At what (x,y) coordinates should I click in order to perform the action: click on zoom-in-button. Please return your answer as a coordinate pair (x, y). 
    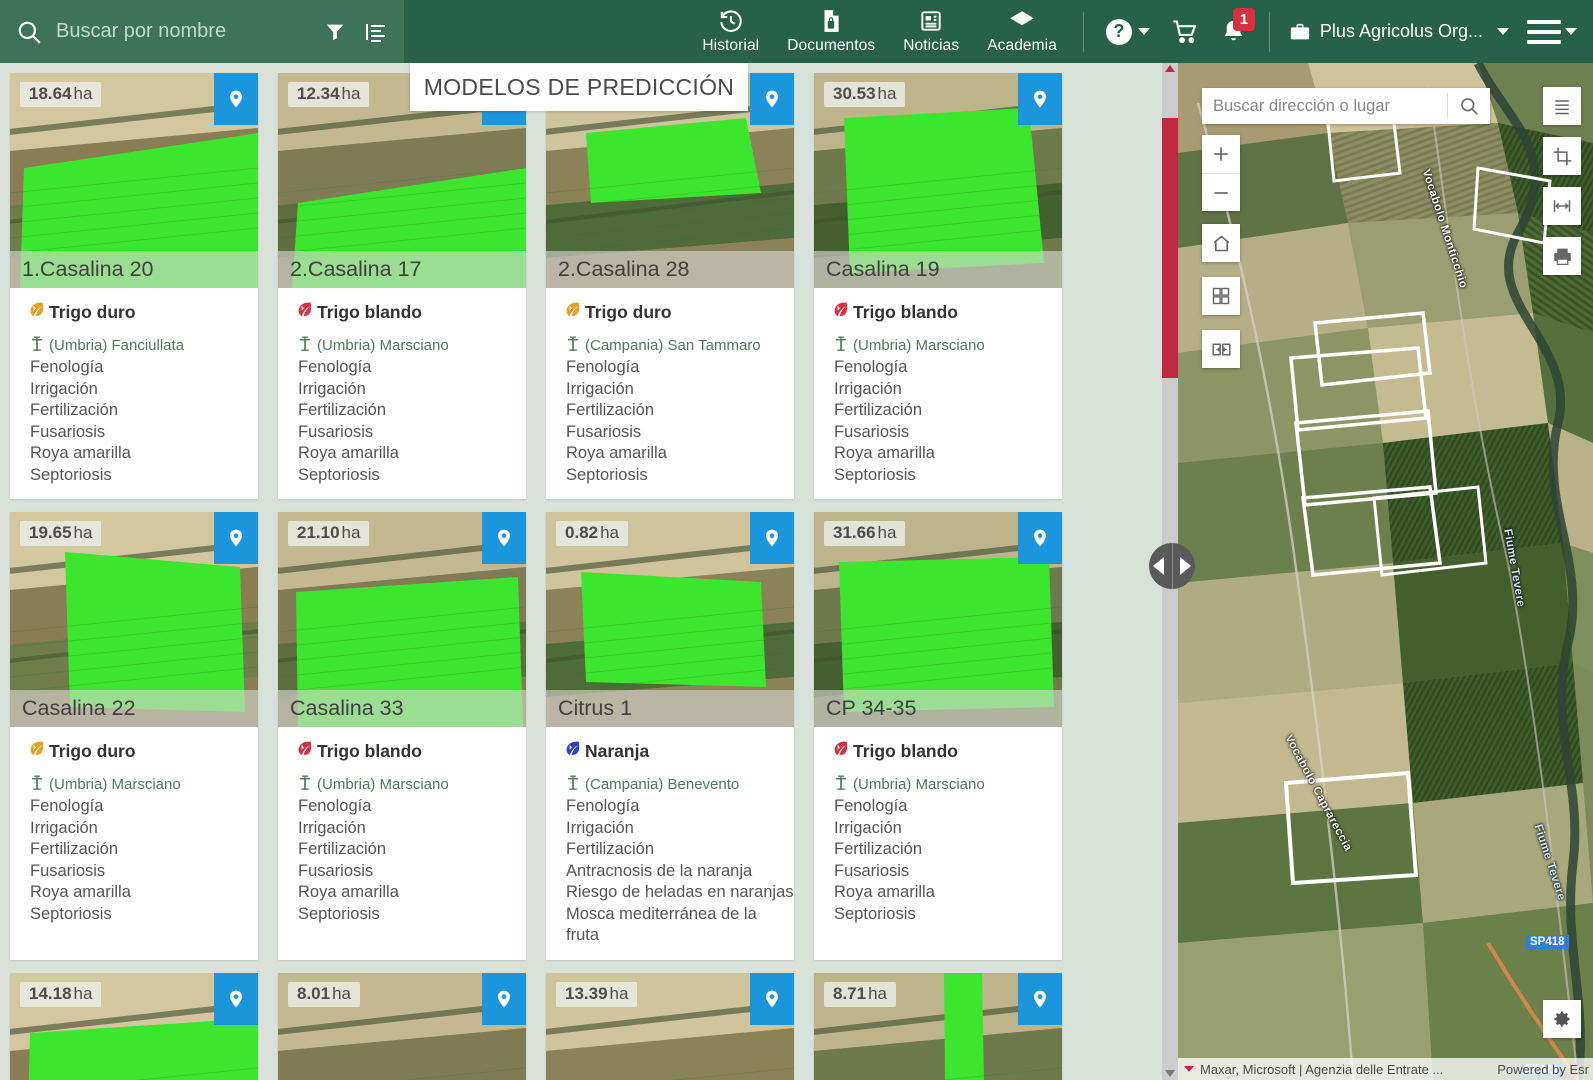
    Looking at the image, I should click on (1221, 154).